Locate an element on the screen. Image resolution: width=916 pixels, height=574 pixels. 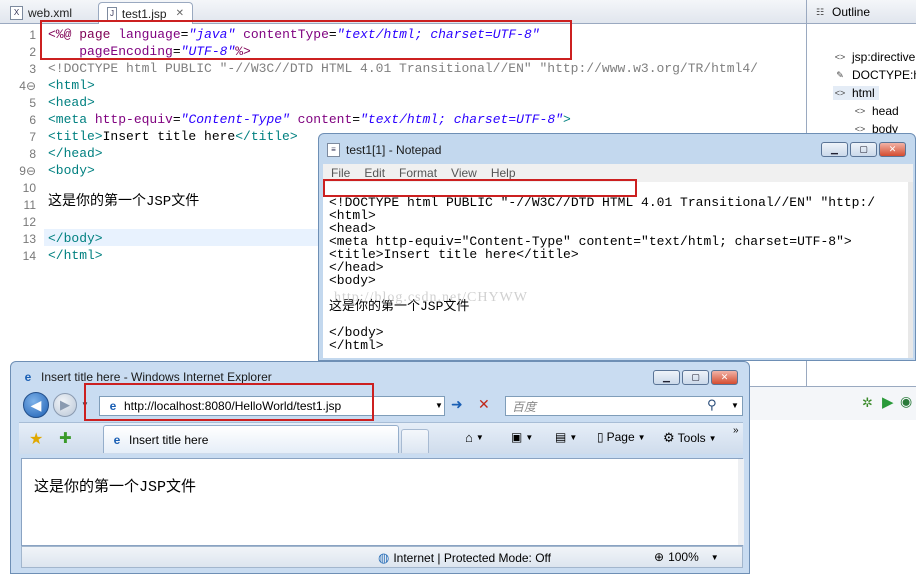
outline-header: ☷ Outline is located at coordinates (861, 12).